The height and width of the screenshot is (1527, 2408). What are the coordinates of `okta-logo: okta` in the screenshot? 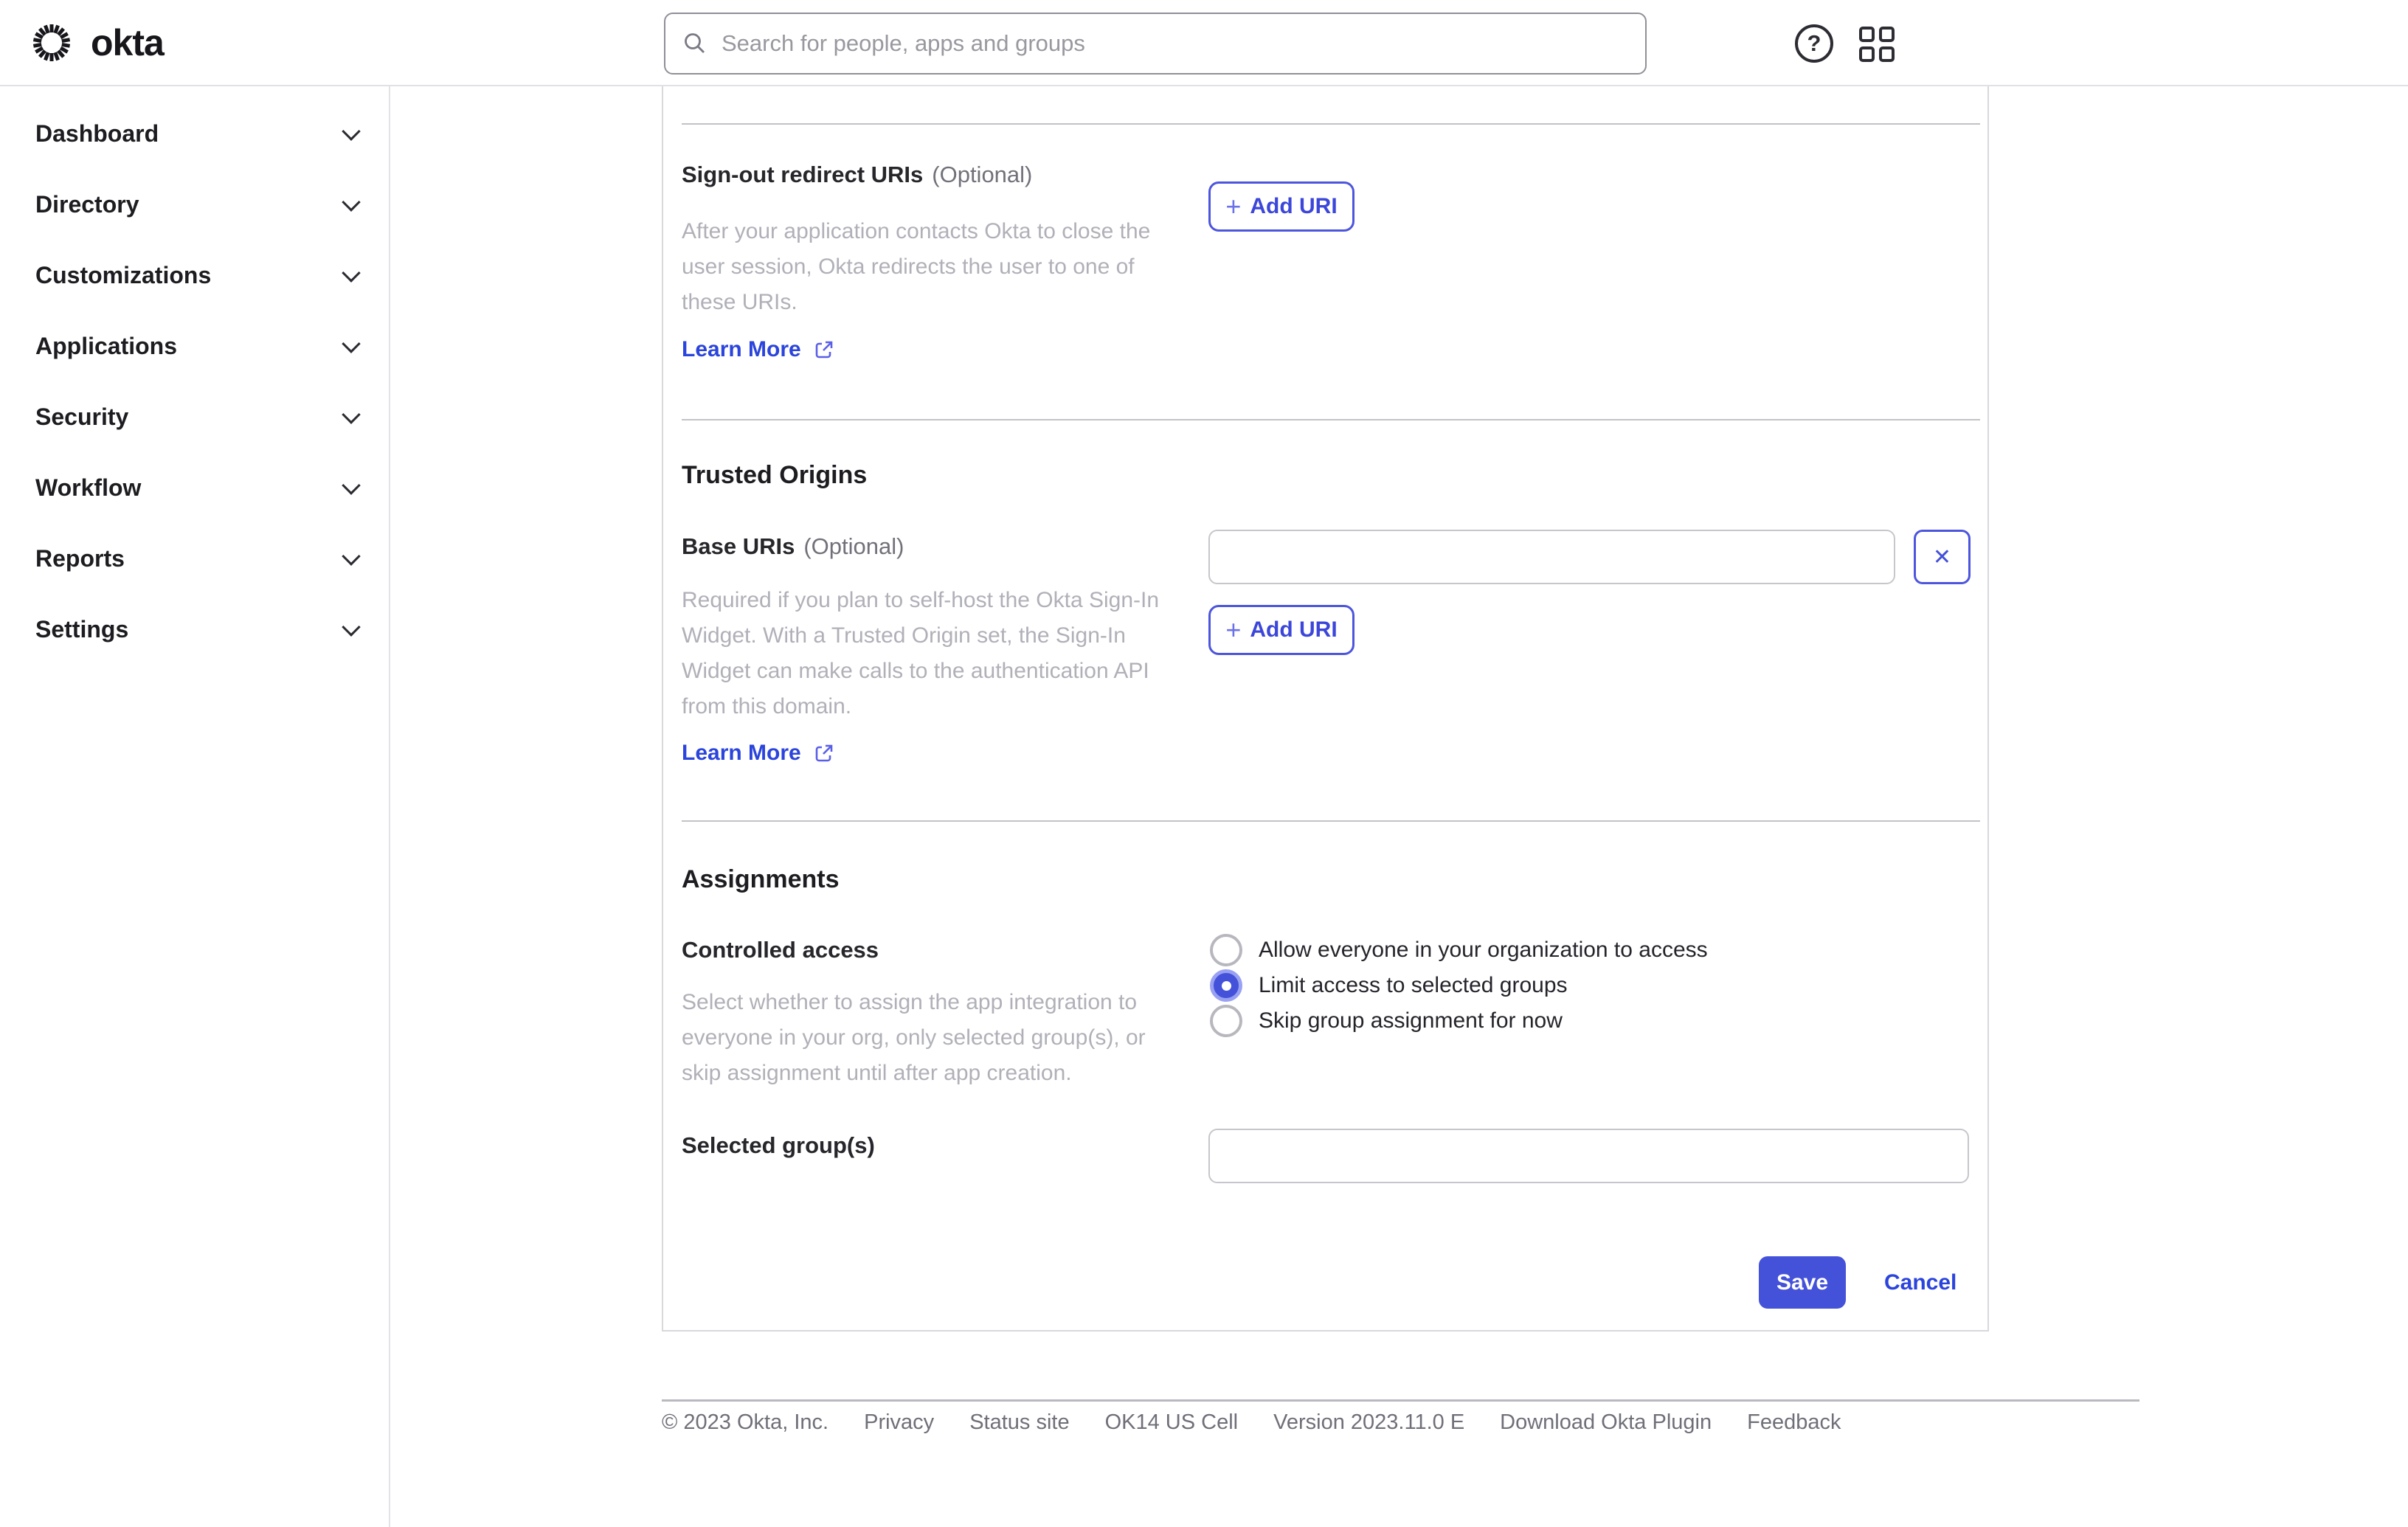 It's located at (98, 42).